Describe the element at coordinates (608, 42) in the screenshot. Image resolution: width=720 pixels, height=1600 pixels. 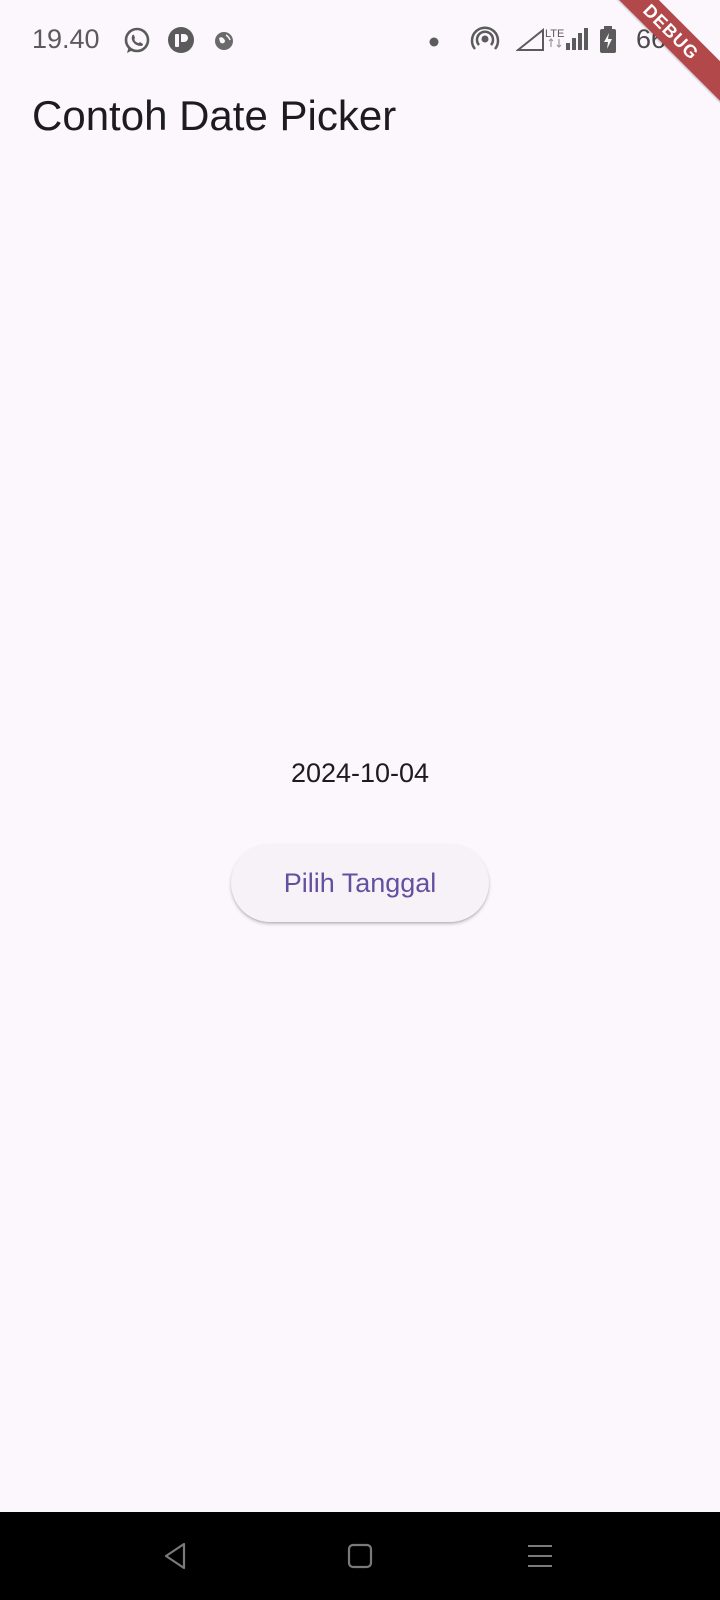
I see `battery-charging-icon` at that location.